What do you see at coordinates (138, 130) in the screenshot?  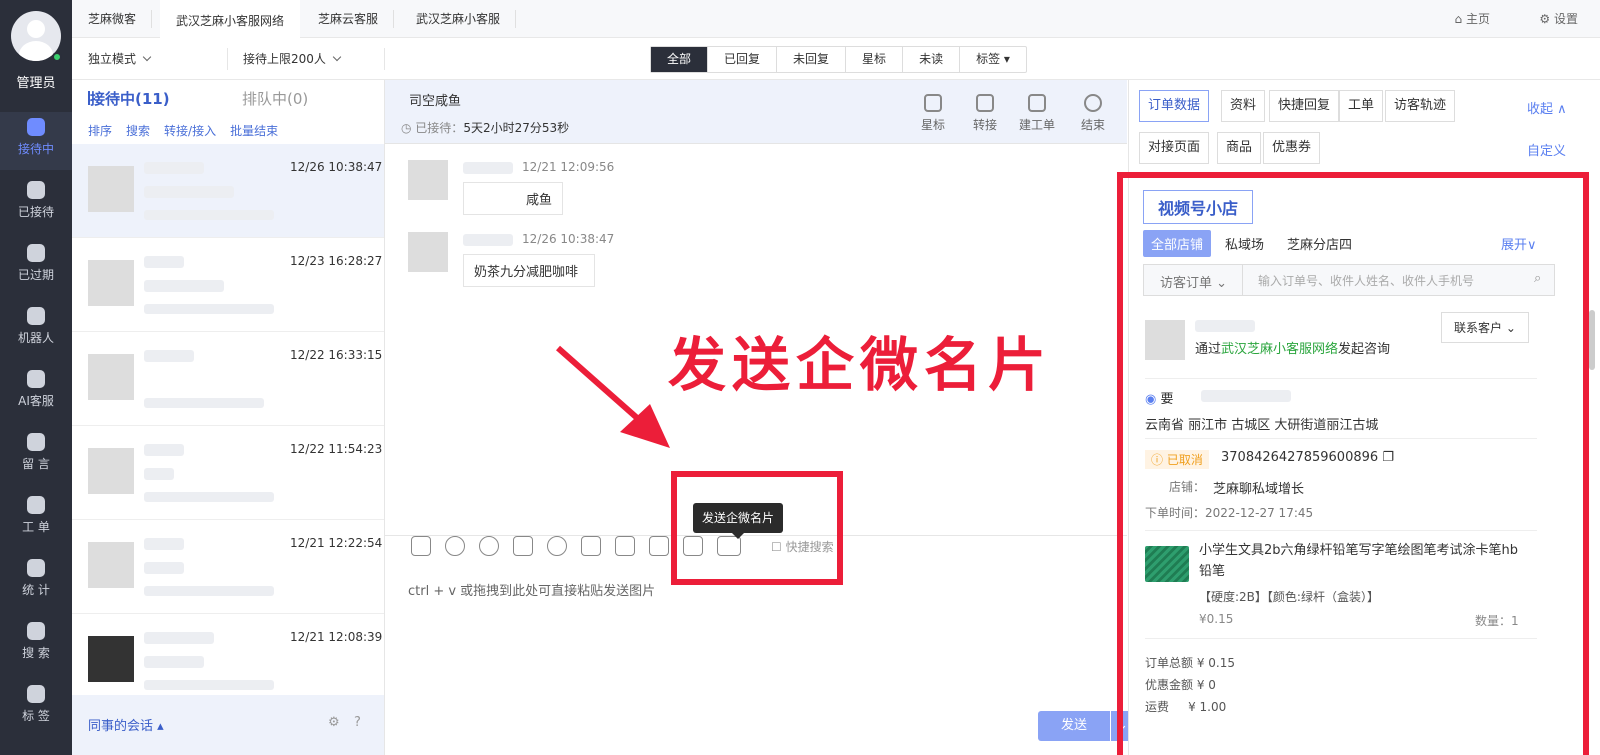 I see `search-button: 搜索` at bounding box center [138, 130].